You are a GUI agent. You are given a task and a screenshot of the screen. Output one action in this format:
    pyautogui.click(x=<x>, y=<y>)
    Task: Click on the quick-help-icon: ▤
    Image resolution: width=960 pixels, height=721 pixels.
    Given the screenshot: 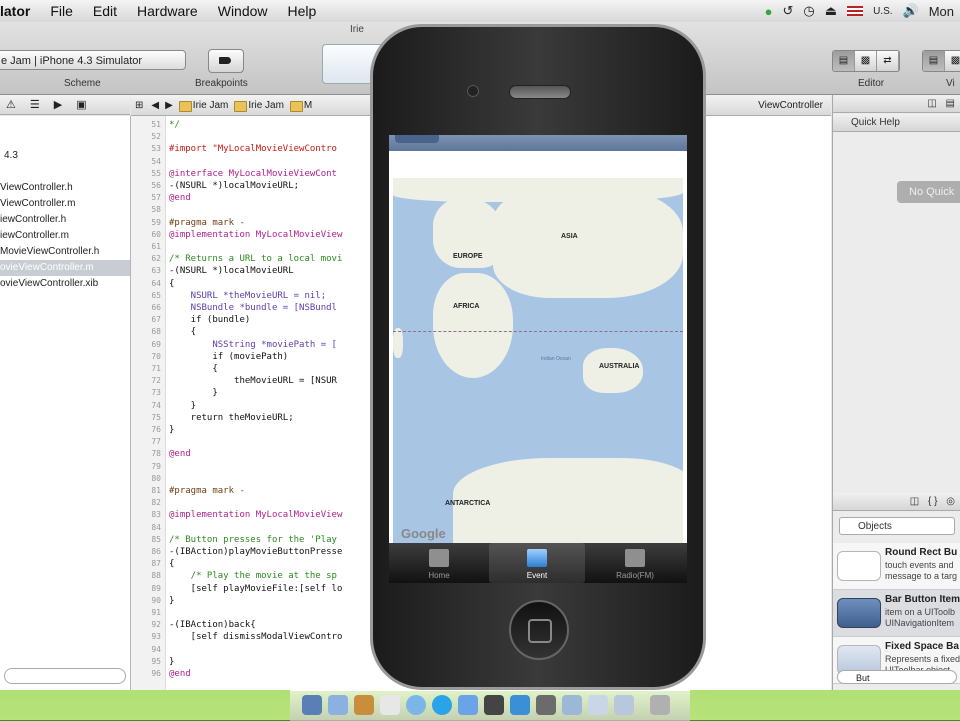 What is the action you would take?
    pyautogui.click(x=950, y=103)
    